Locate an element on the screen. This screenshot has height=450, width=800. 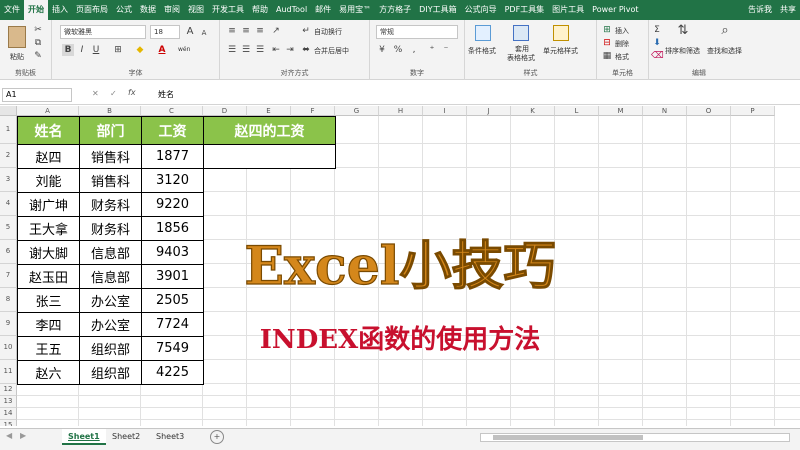
sort-filter-icon: ⇅ is located at coordinates (683, 30).